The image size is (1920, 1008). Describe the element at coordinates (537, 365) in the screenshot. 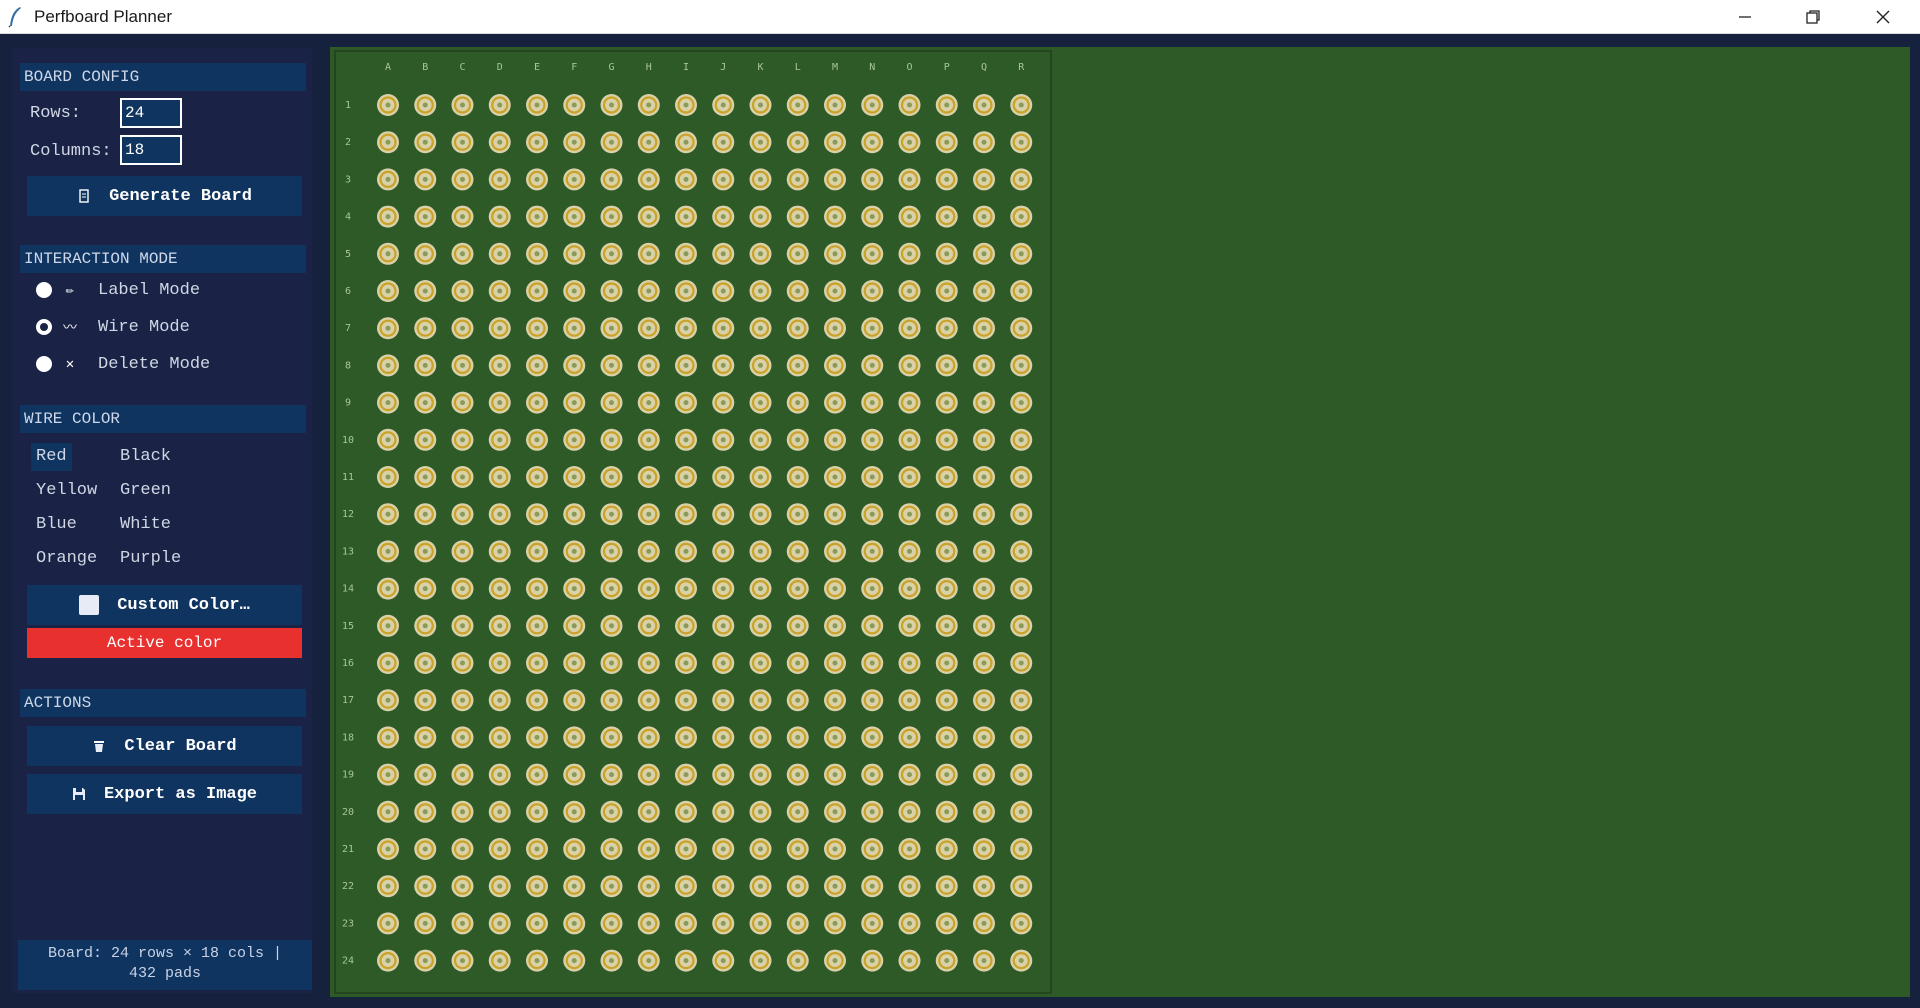

I see `pad-E8` at that location.